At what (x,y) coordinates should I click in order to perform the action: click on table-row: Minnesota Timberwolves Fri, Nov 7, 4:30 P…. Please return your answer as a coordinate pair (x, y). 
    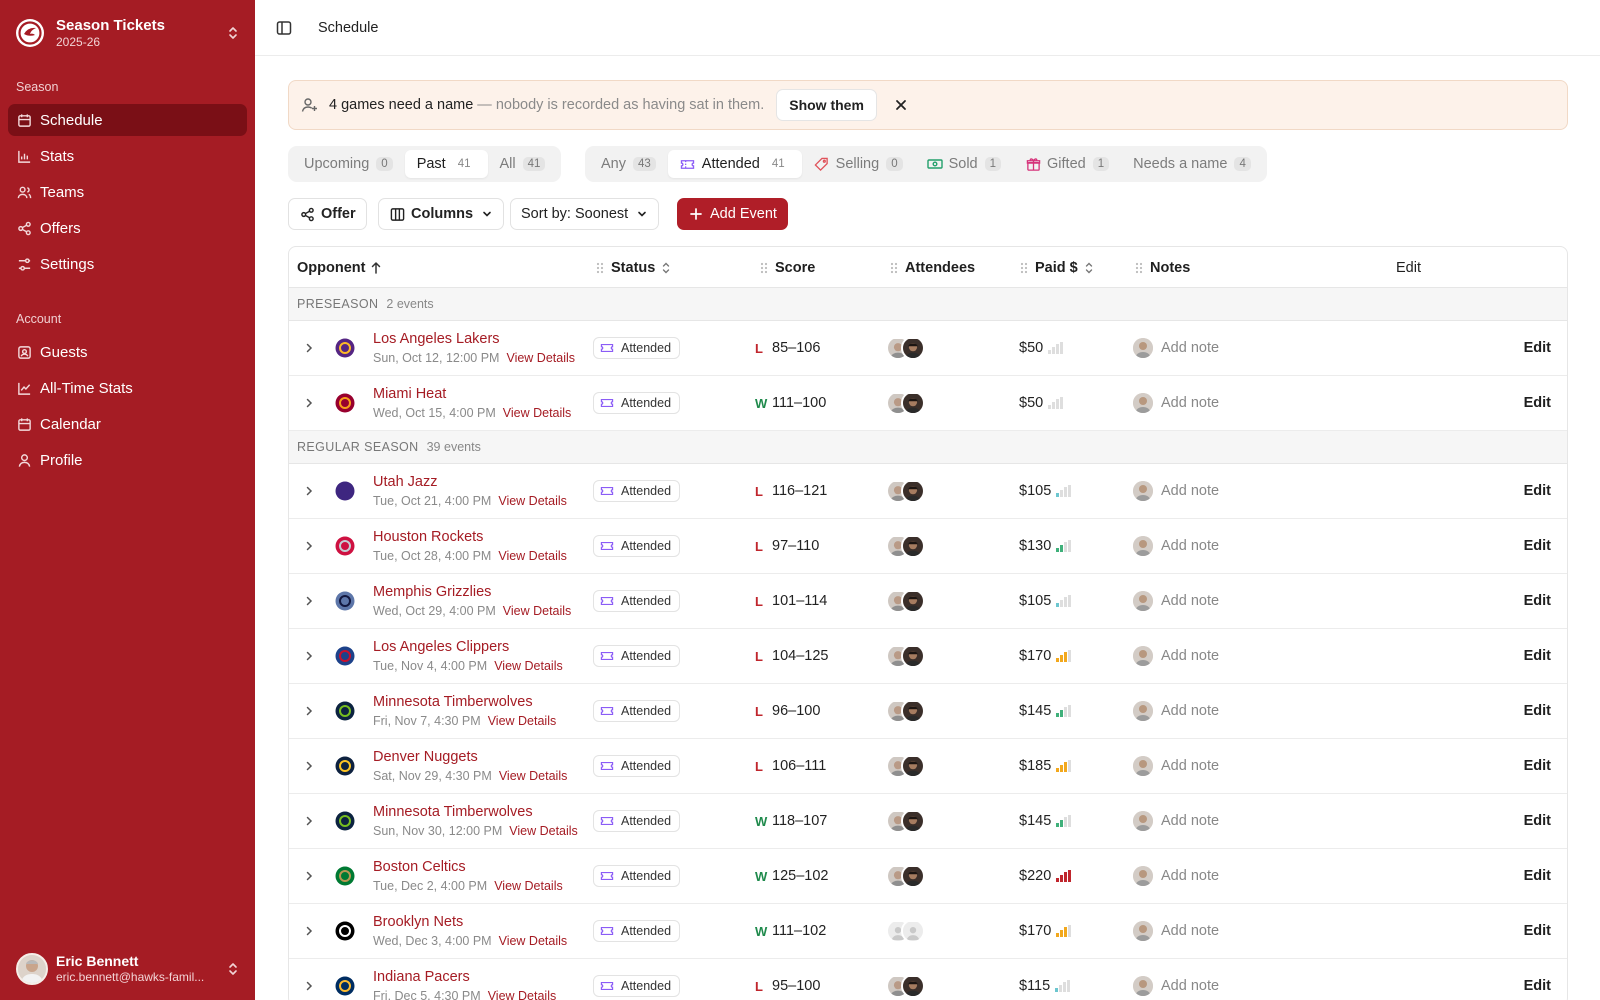
    Looking at the image, I should click on (928, 711).